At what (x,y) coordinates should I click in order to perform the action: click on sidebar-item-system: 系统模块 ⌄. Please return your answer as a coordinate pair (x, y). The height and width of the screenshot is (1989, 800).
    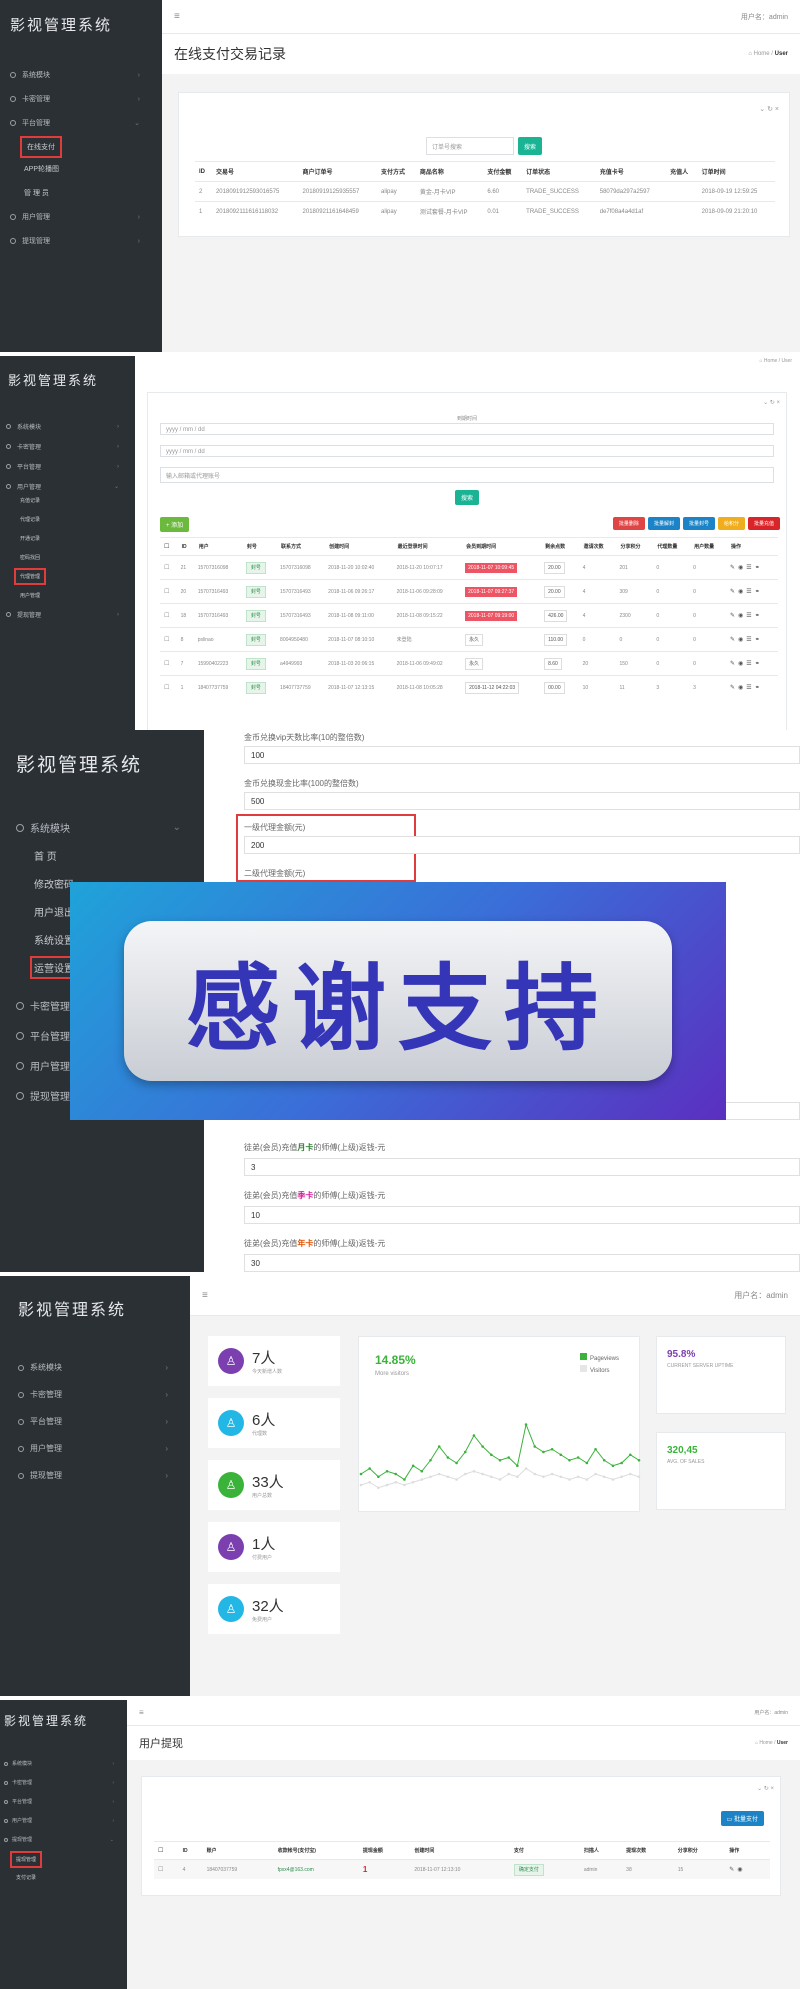
    Looking at the image, I should click on (108, 827).